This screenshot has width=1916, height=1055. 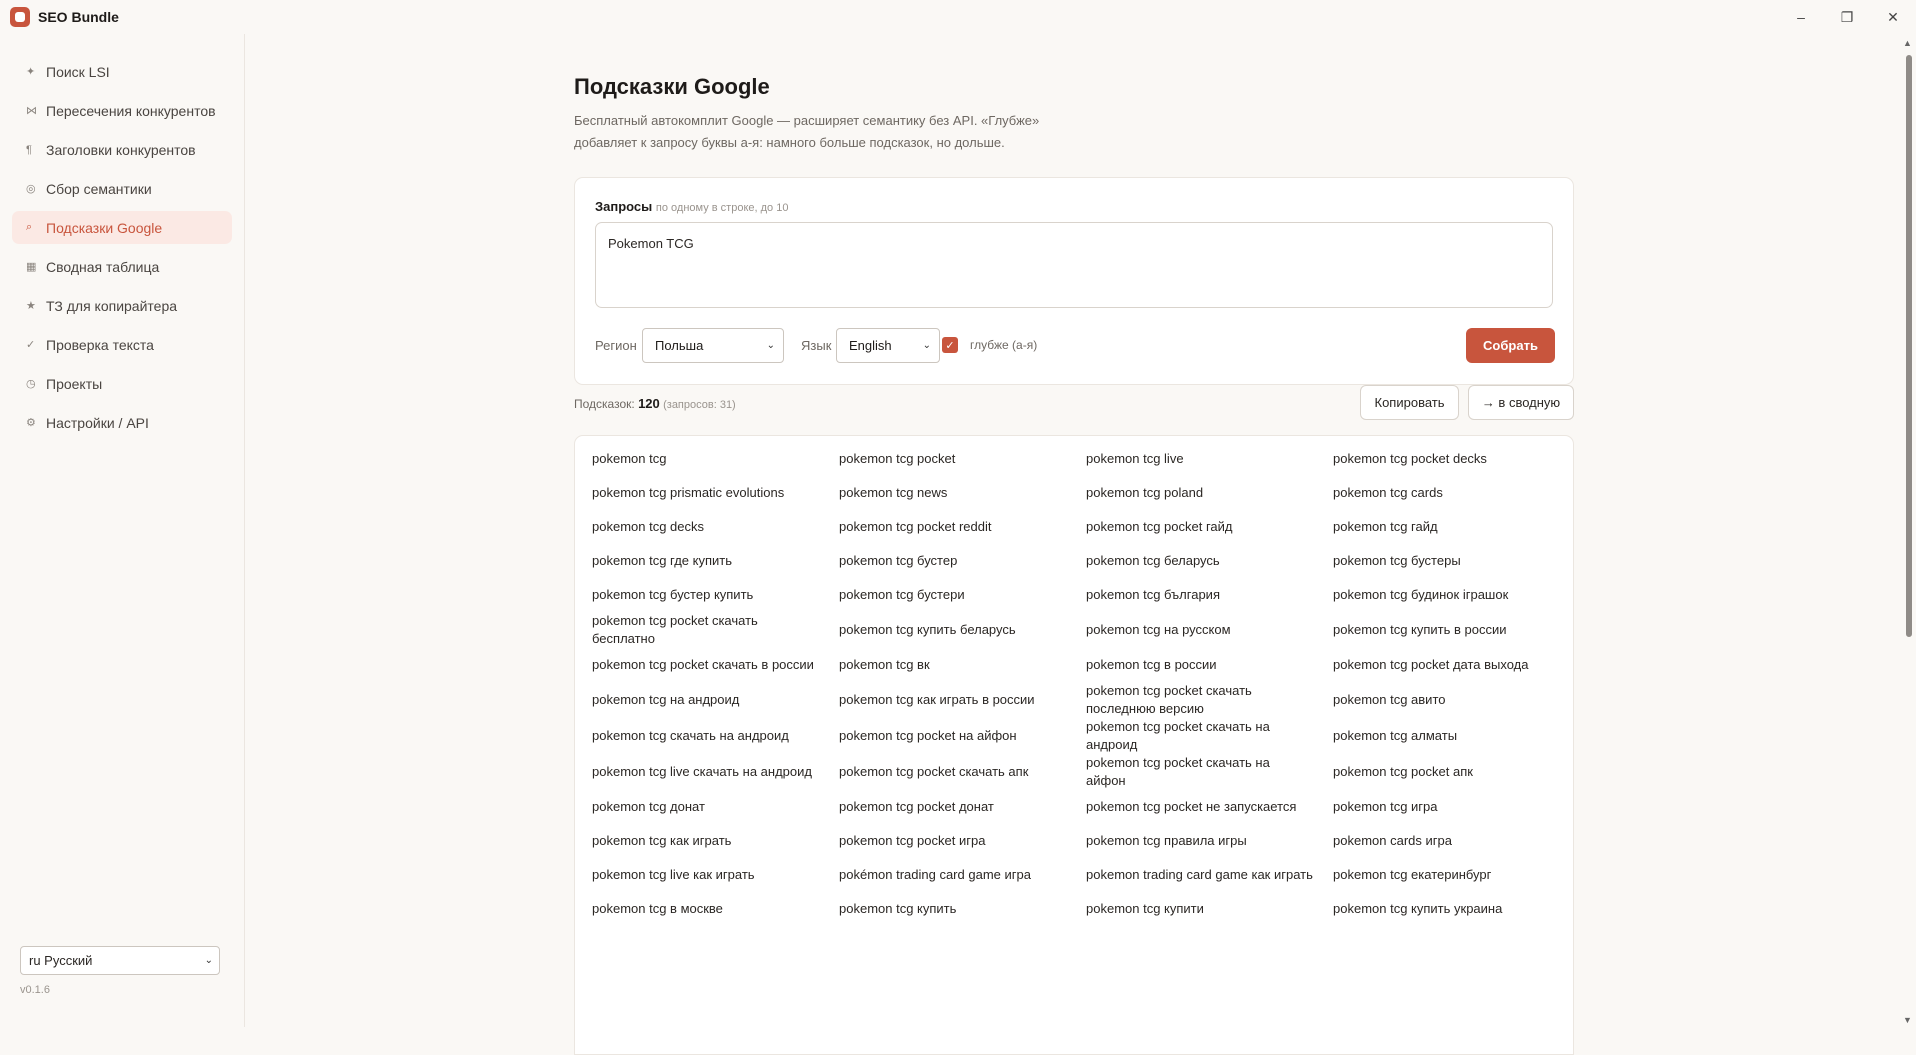 What do you see at coordinates (624, 206) in the screenshot?
I see `queries-label-title: Запросы` at bounding box center [624, 206].